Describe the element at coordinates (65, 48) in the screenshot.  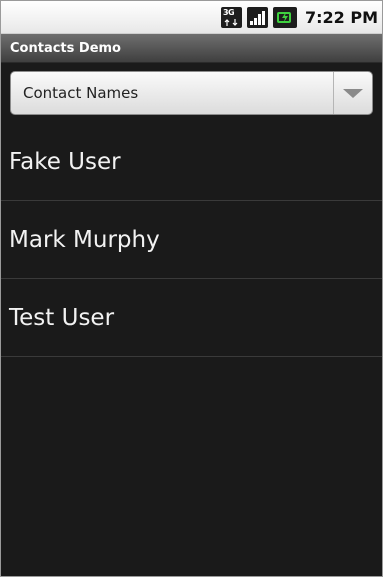
I see `app-title: Contacts Demo` at that location.